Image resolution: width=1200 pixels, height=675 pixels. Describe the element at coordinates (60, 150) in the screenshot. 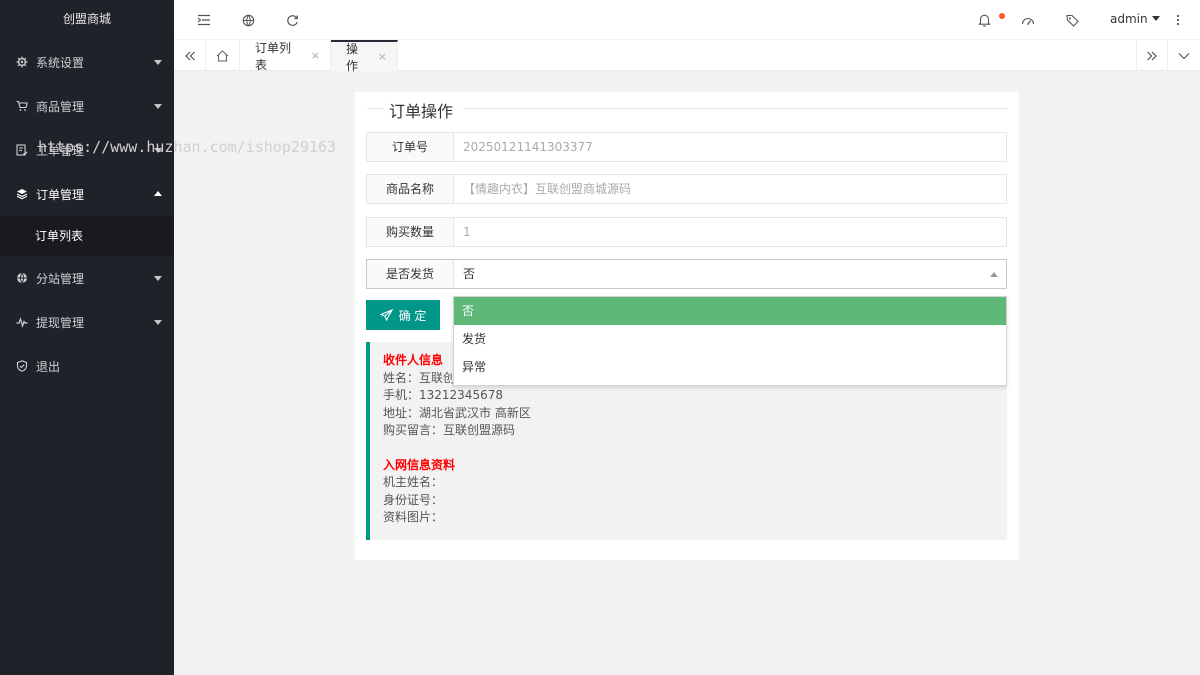

I see `sidebar-item-label: 工单管理` at that location.